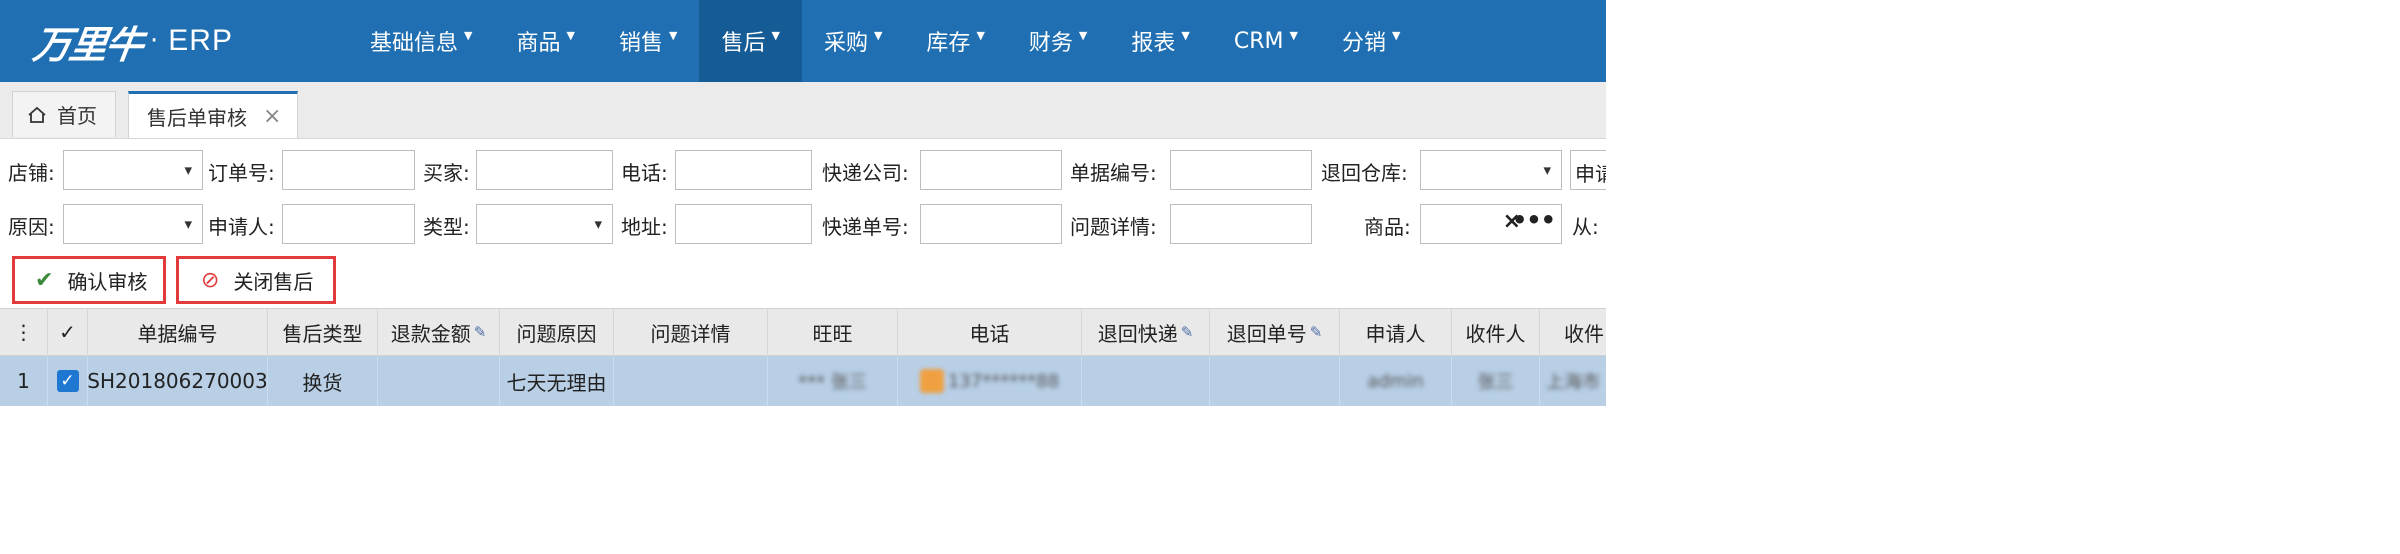  Describe the element at coordinates (833, 381) in the screenshot. I see `cell-wangwang: *** 张三` at that location.